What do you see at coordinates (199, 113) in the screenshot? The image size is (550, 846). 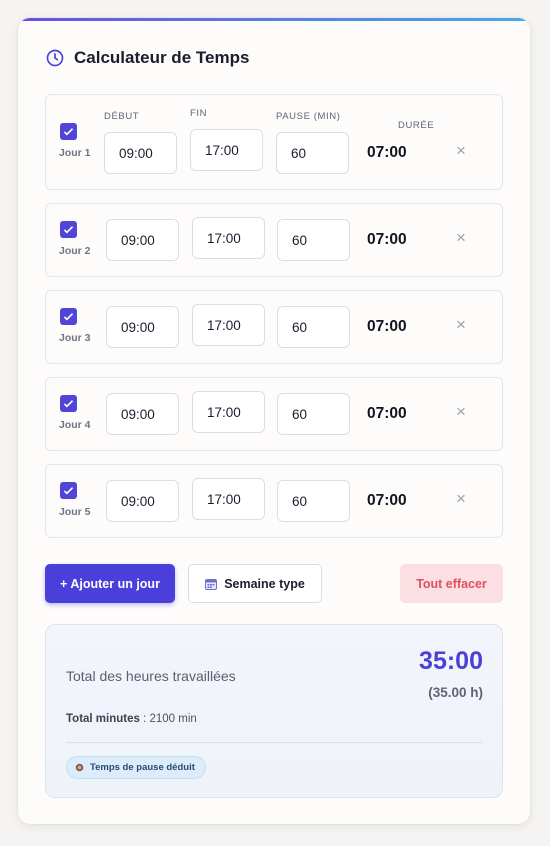 I see `column-end-header: FIN` at bounding box center [199, 113].